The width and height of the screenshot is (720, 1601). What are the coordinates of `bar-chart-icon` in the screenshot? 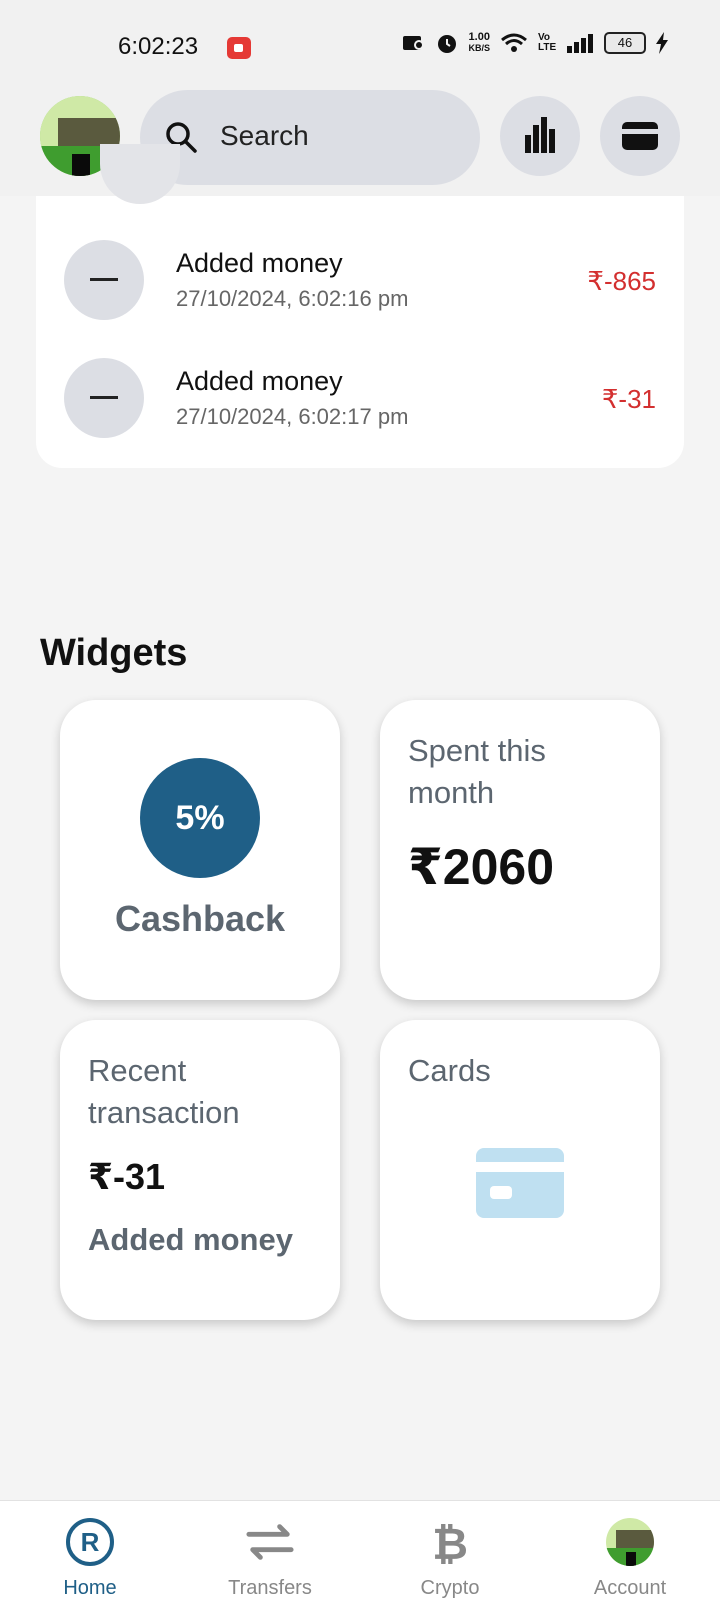 It's located at (540, 135).